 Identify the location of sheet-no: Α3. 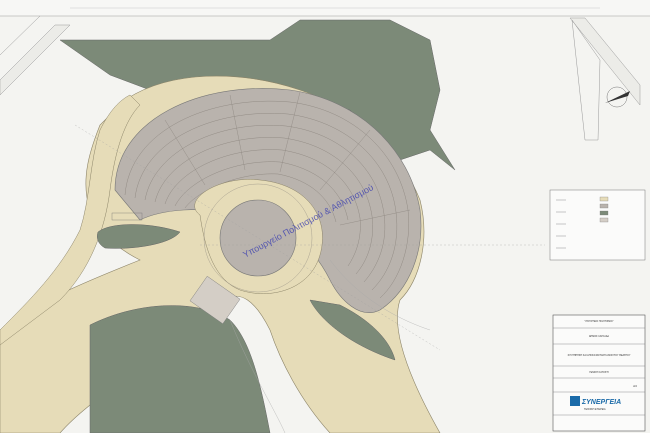
(635, 386).